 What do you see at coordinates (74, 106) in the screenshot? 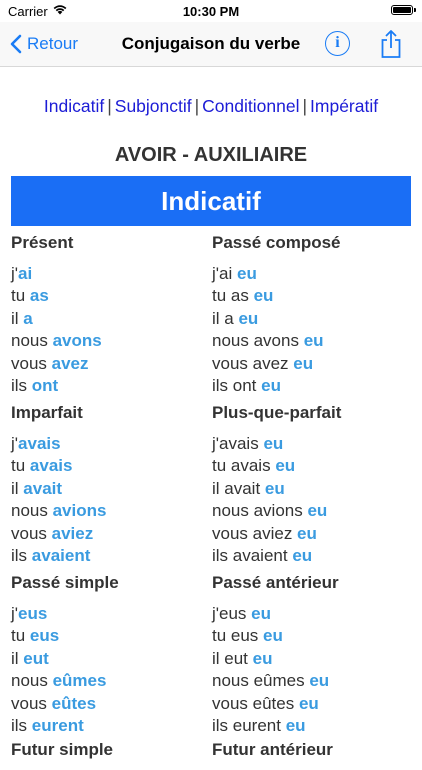
I see `link-indicatif: Indicatif` at bounding box center [74, 106].